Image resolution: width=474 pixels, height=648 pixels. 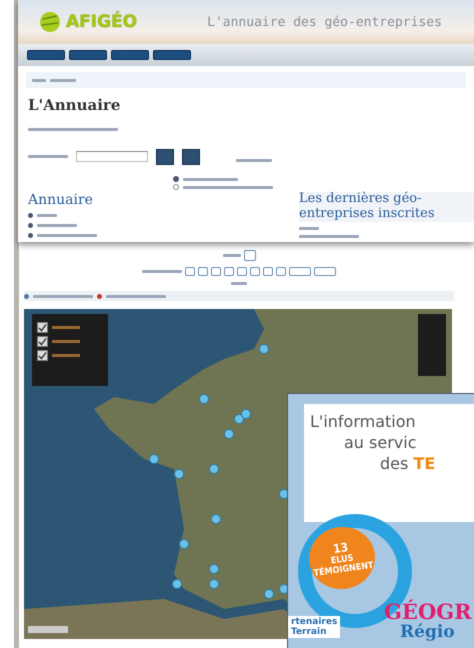 I want to click on headline-text: L'information, so click(x=363, y=422).